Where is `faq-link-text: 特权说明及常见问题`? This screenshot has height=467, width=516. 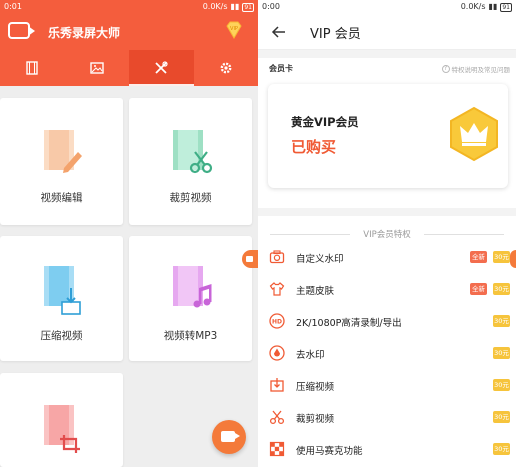 faq-link-text: 特权说明及常见问题 is located at coordinates (481, 70).